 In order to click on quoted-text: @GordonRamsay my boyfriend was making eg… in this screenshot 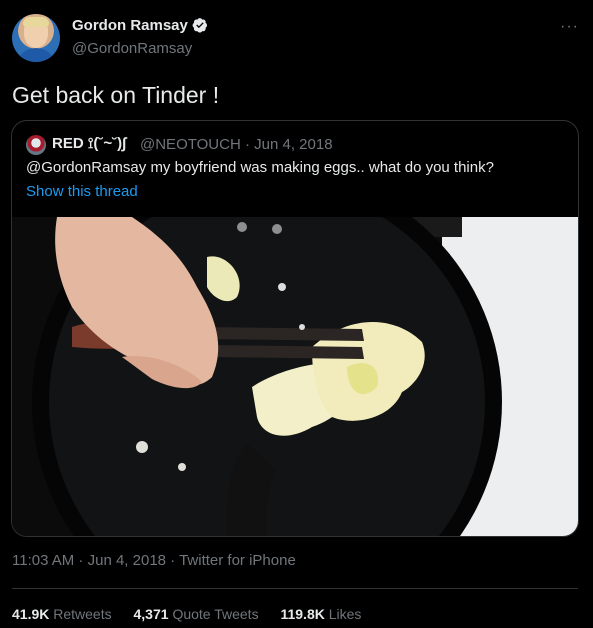, I will do `click(260, 167)`.